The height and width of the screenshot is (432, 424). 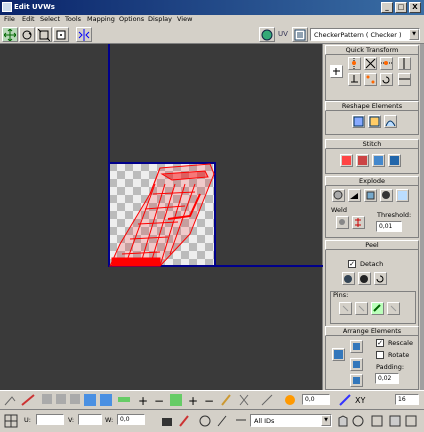 What do you see at coordinates (402, 195) in the screenshot?
I see `explode-box-button` at bounding box center [402, 195].